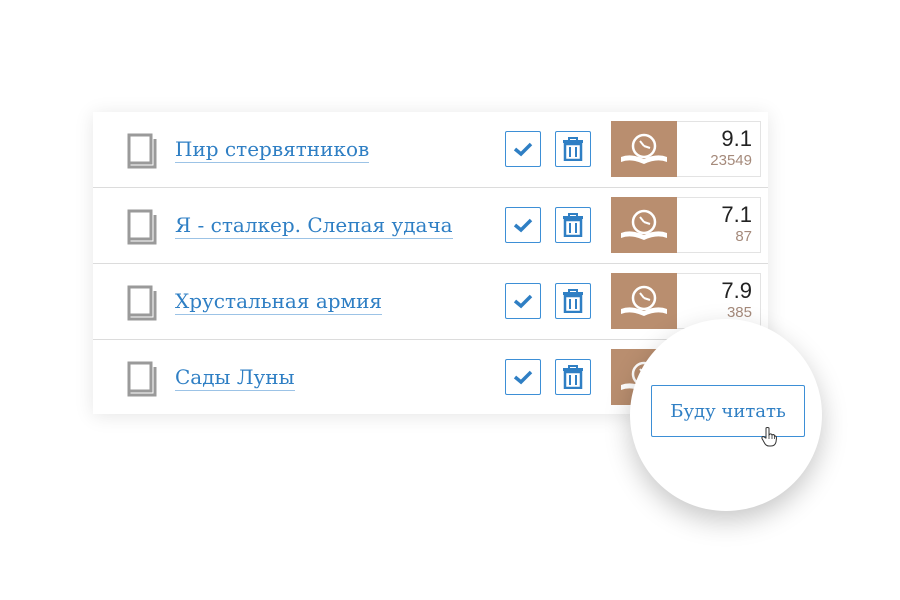 This screenshot has width=900, height=600. What do you see at coordinates (430, 150) in the screenshot?
I see `list-item: Пир стервятников 9.1 23549` at bounding box center [430, 150].